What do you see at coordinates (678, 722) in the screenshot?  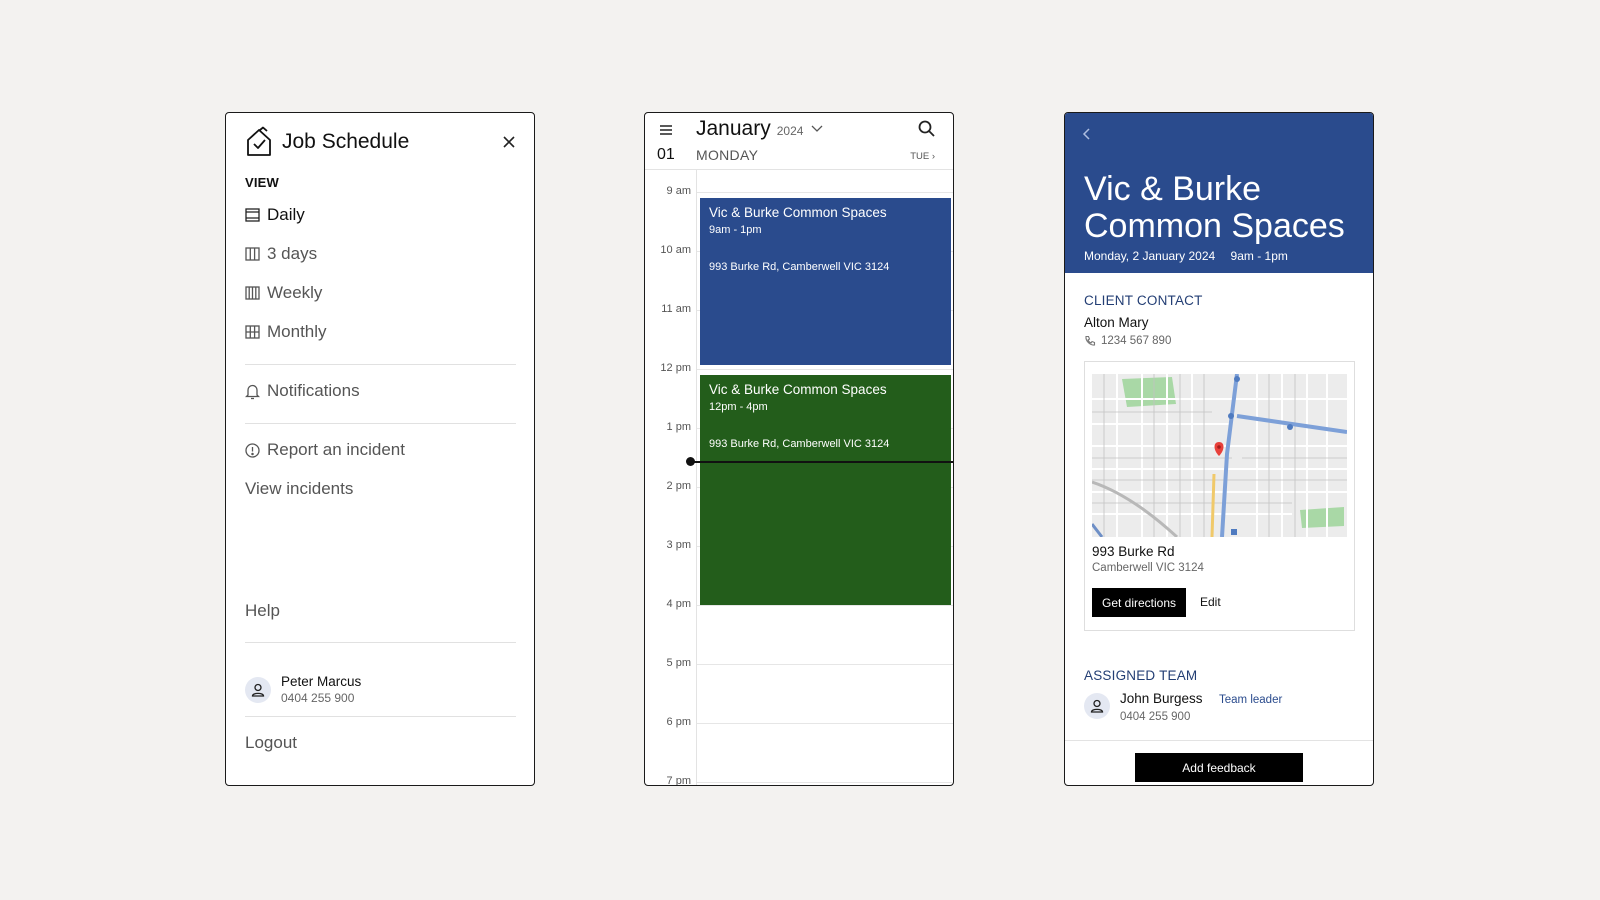 I see `hour-label: 6 pm` at bounding box center [678, 722].